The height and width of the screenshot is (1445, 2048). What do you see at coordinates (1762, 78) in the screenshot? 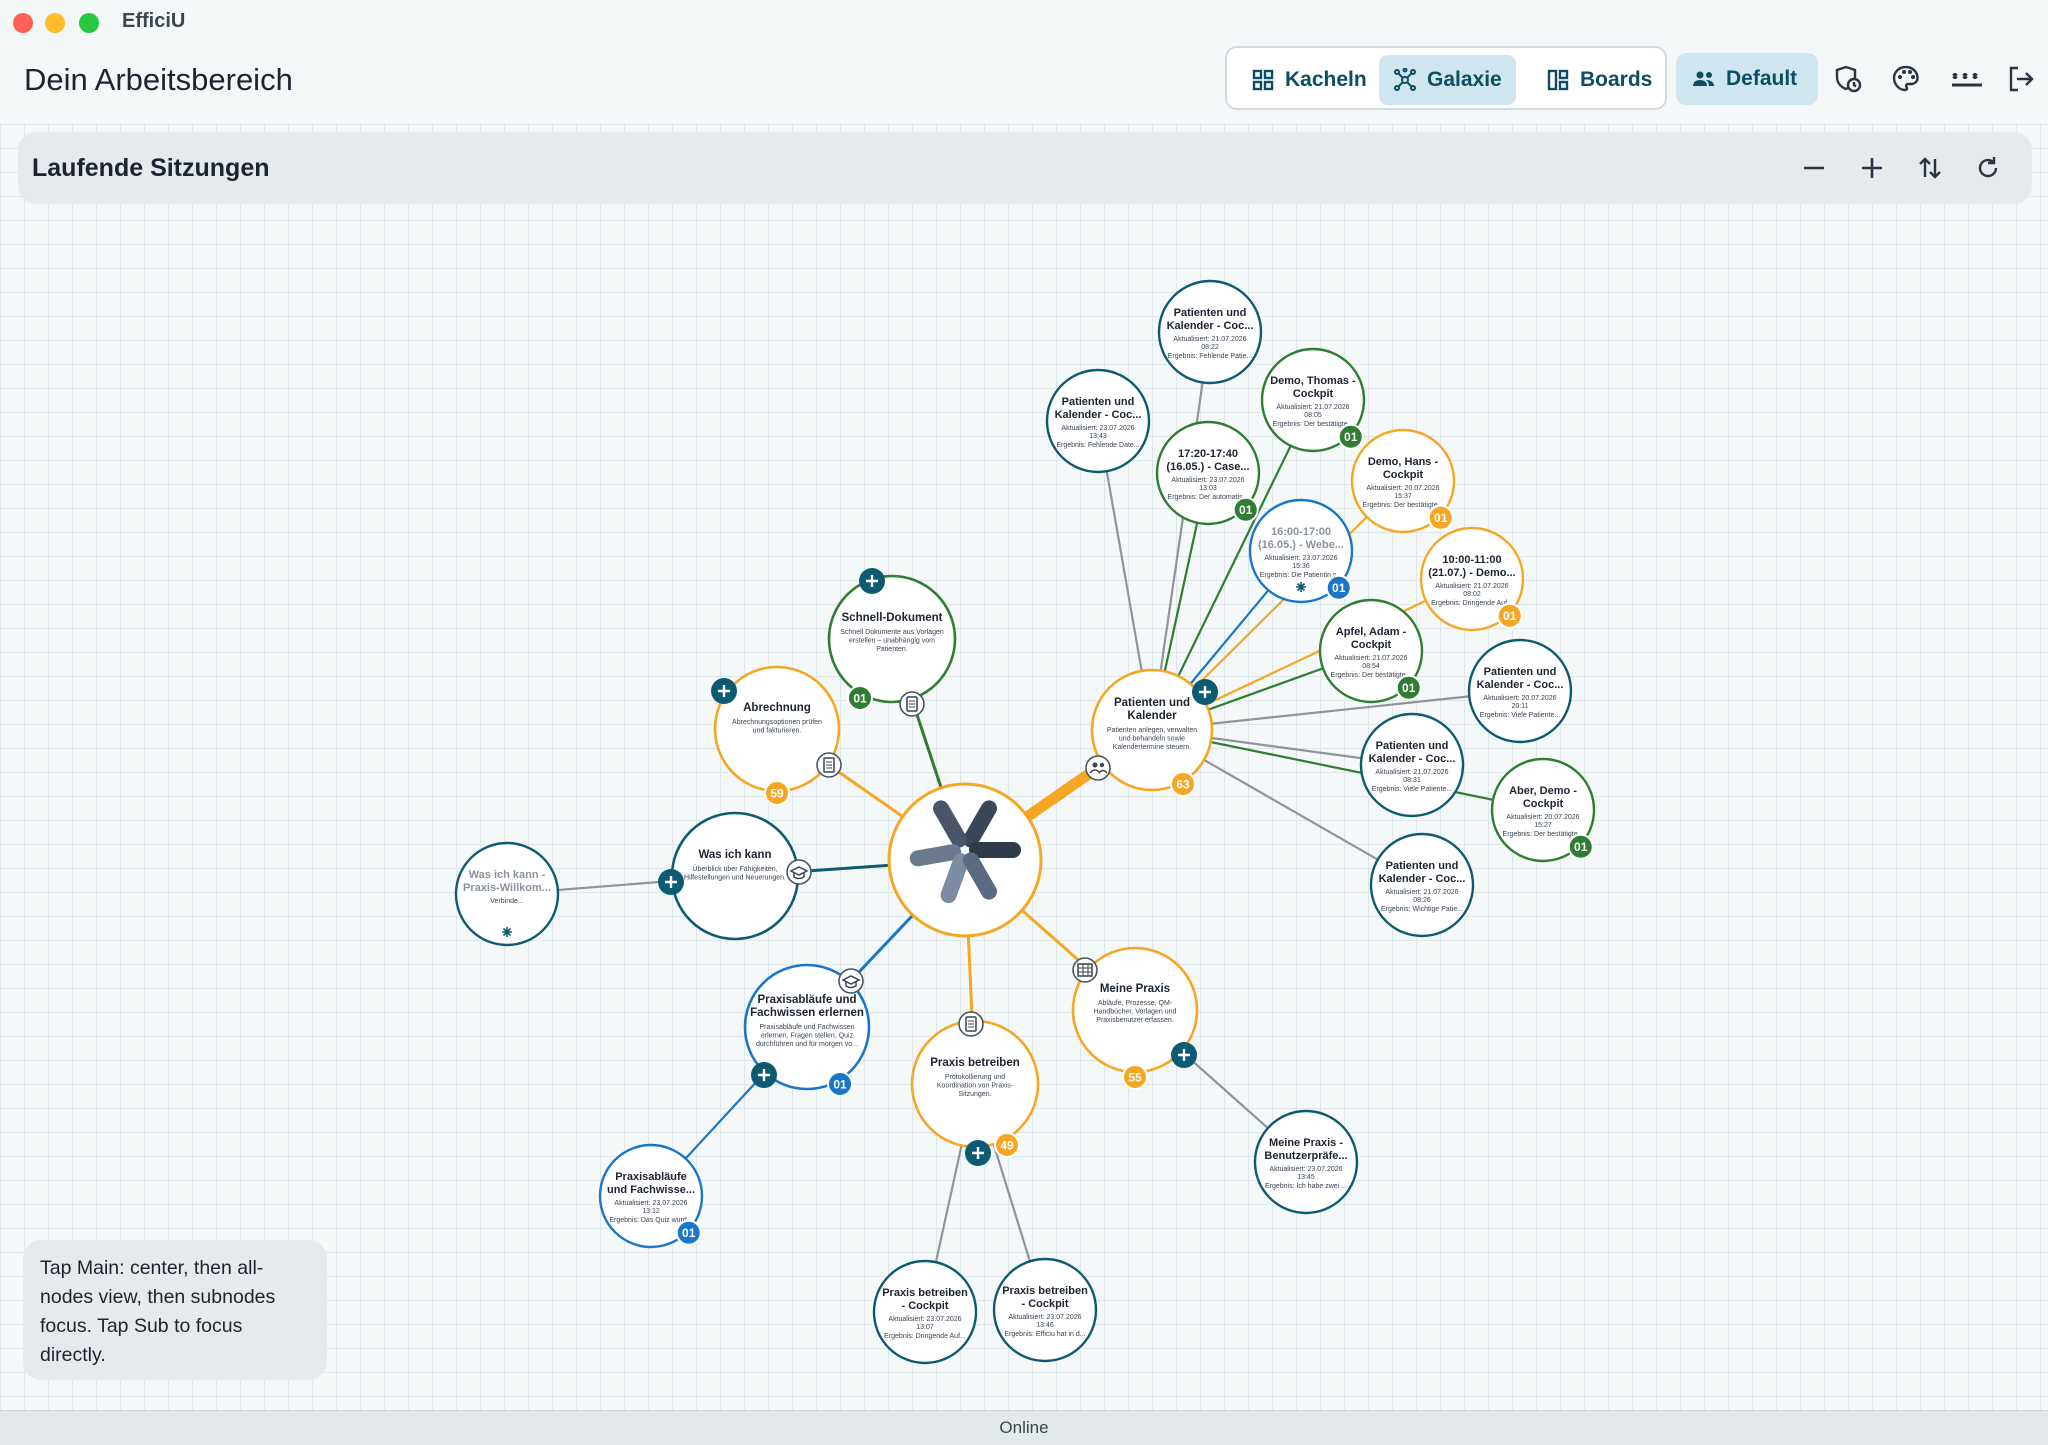
I see `profile-label: Default` at bounding box center [1762, 78].